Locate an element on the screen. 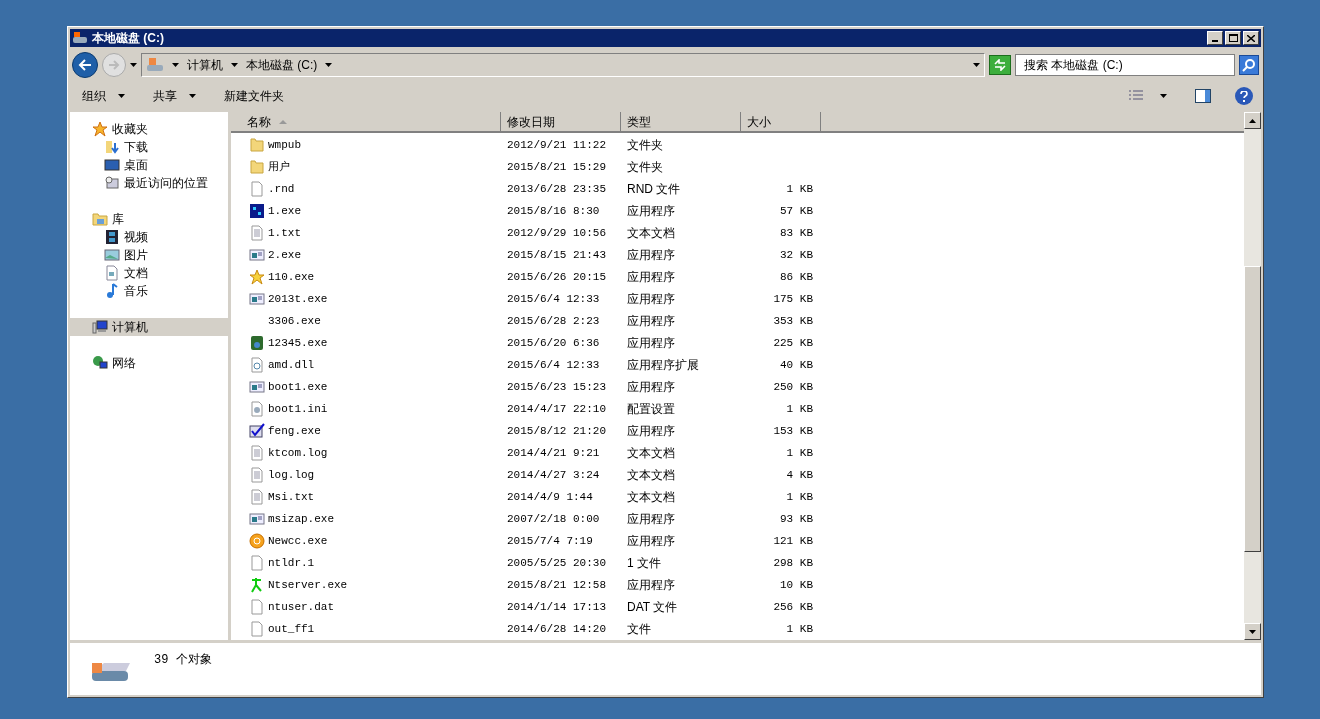  minimize-button is located at coordinates (1215, 38).